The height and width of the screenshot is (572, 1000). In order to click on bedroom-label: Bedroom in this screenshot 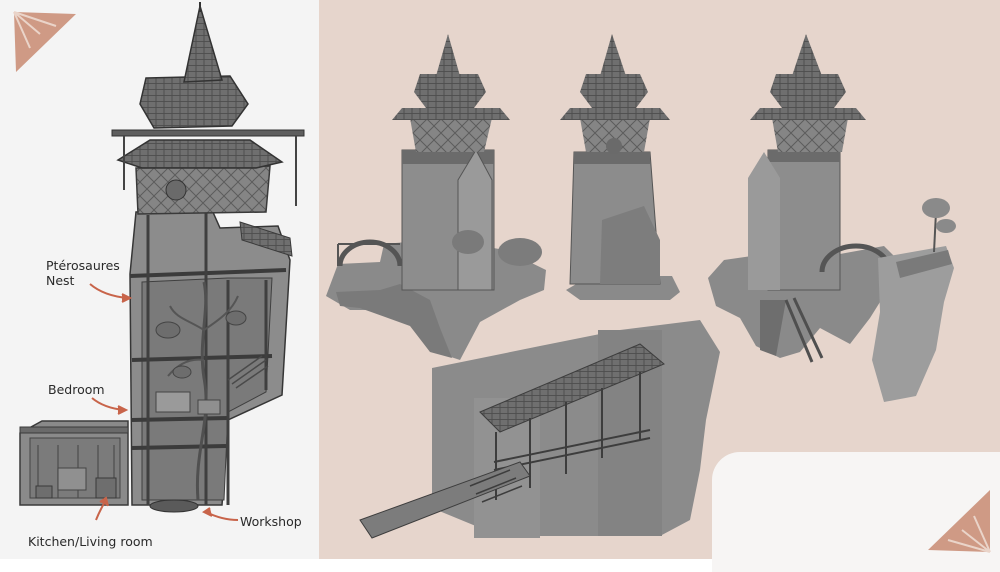, I will do `click(76, 389)`.